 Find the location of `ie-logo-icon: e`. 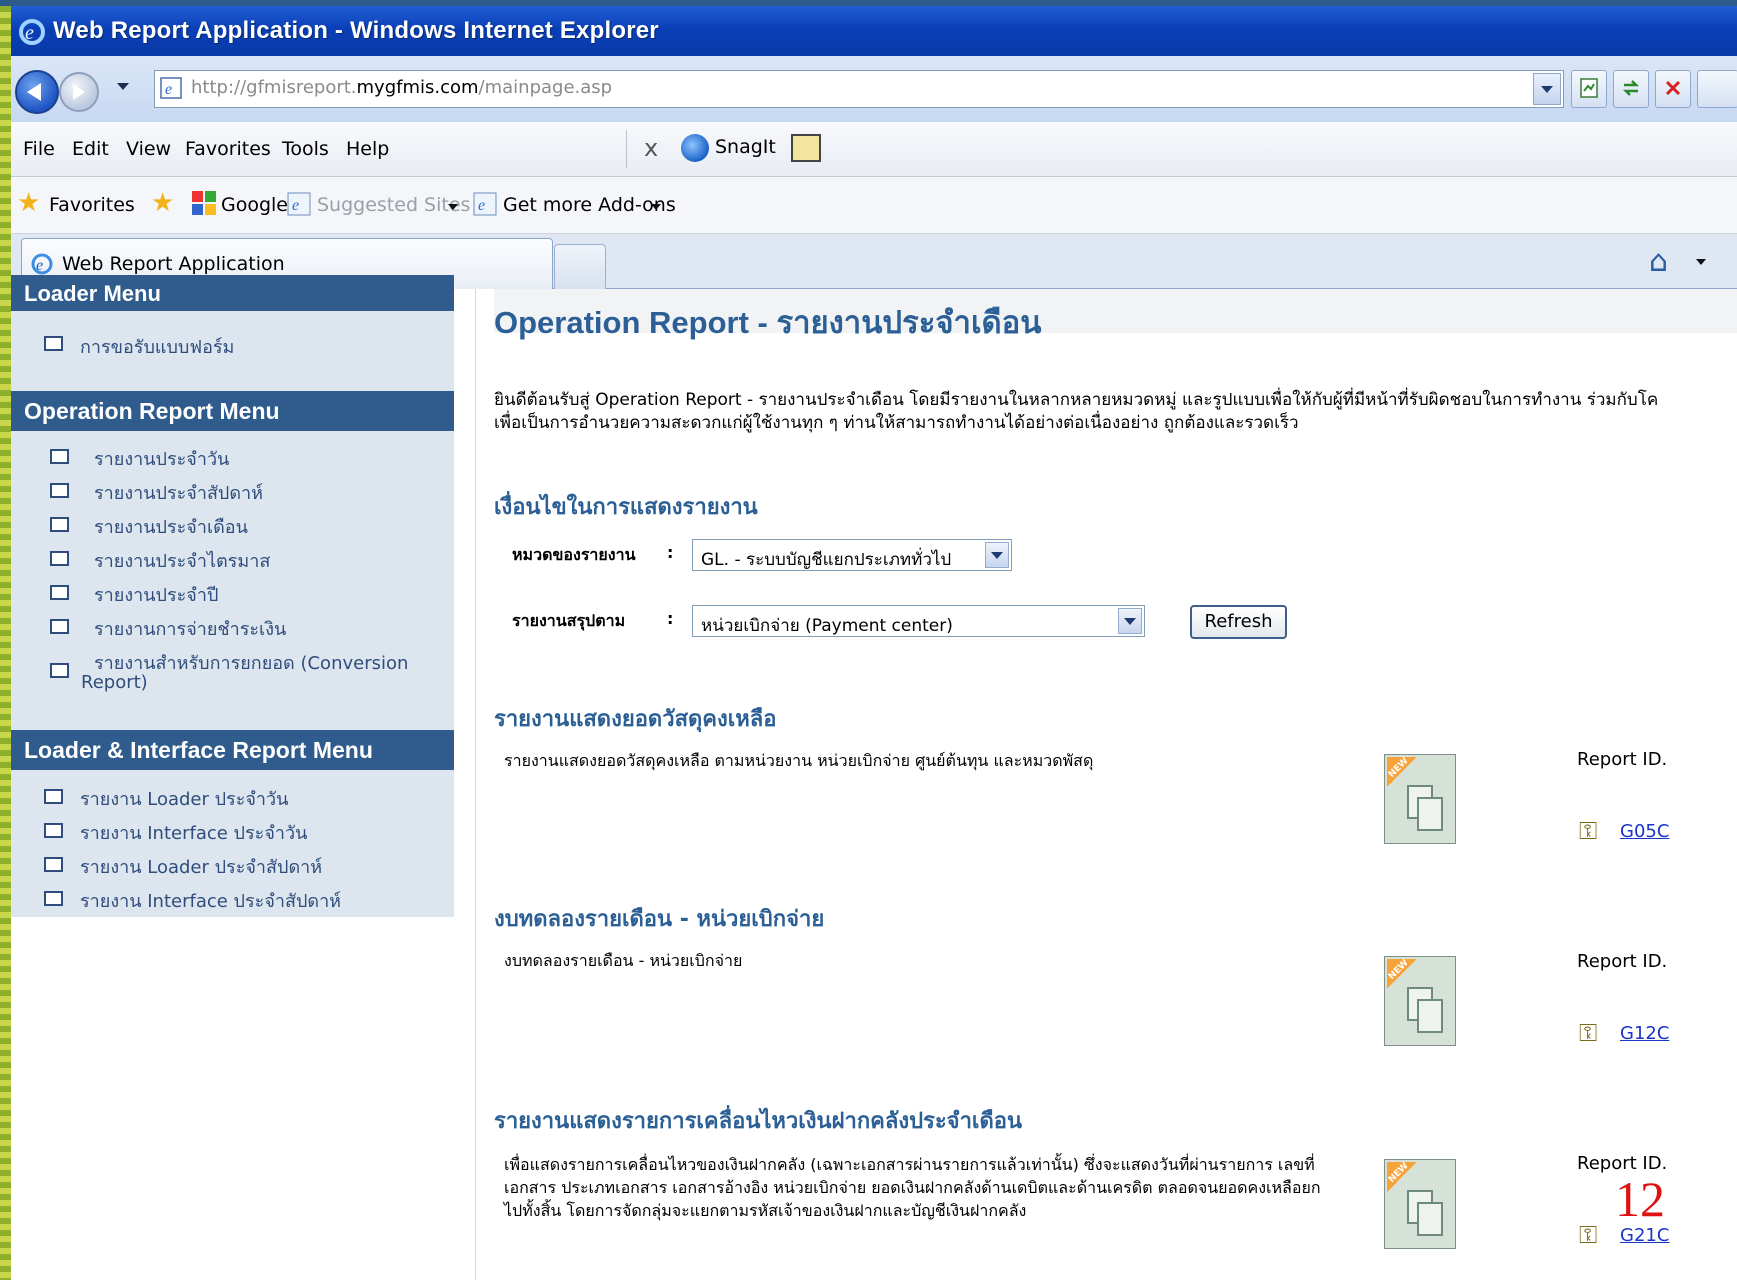

ie-logo-icon: e is located at coordinates (32, 32).